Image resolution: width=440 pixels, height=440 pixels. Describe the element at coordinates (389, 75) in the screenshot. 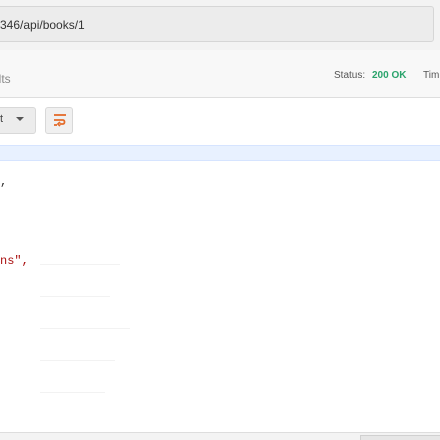

I see `status-value: 200 OK` at that location.